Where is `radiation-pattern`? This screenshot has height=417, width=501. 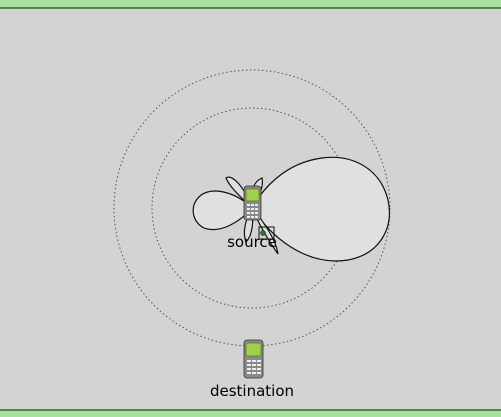
radiation-pattern is located at coordinates (291, 209).